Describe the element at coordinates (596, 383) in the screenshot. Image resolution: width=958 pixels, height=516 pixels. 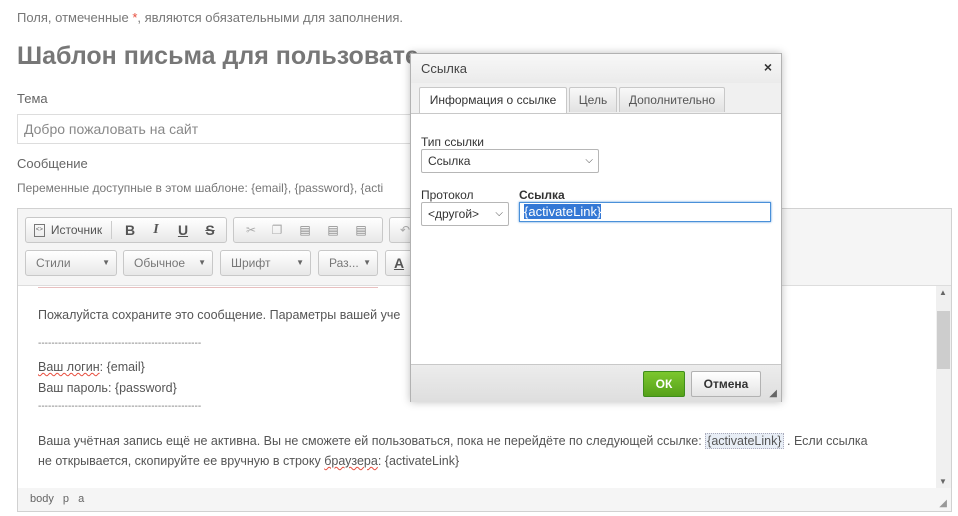
I see `dialog-footer: ОК Отмена ◢` at that location.